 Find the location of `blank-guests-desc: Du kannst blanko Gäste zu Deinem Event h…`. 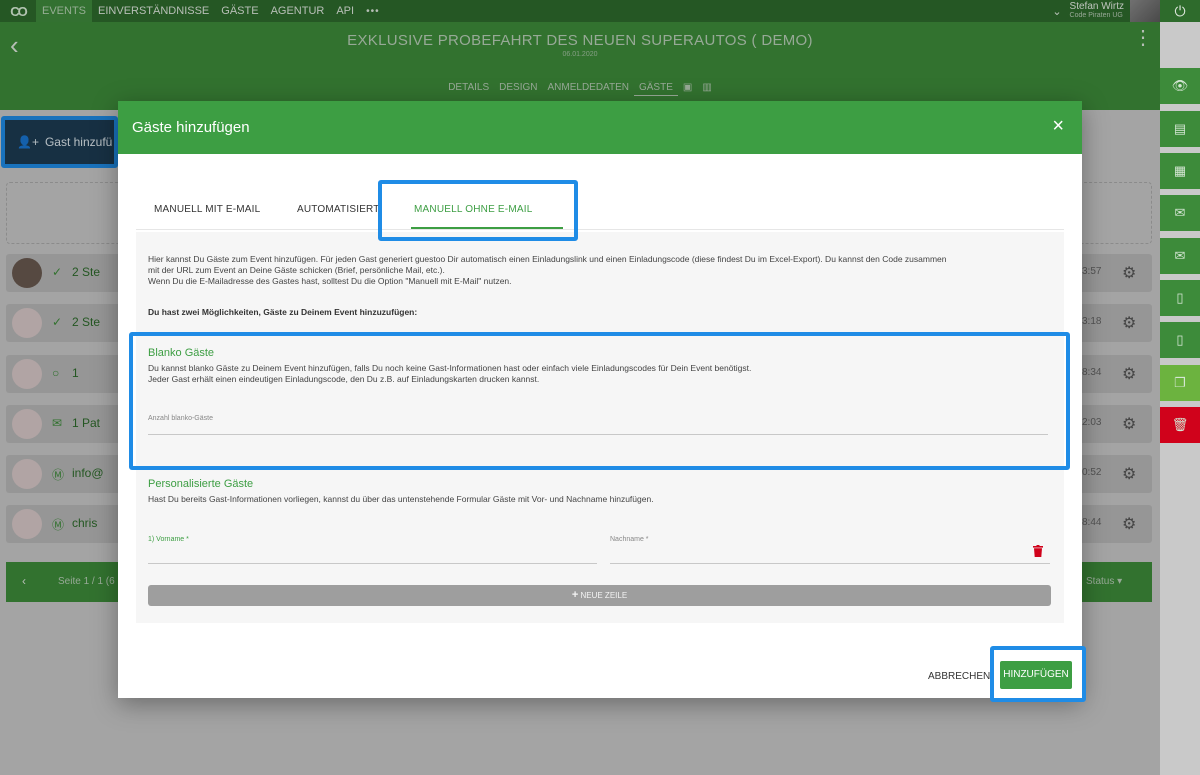

blank-guests-desc: Du kannst blanko Gäste zu Deinem Event h… is located at coordinates (601, 374).